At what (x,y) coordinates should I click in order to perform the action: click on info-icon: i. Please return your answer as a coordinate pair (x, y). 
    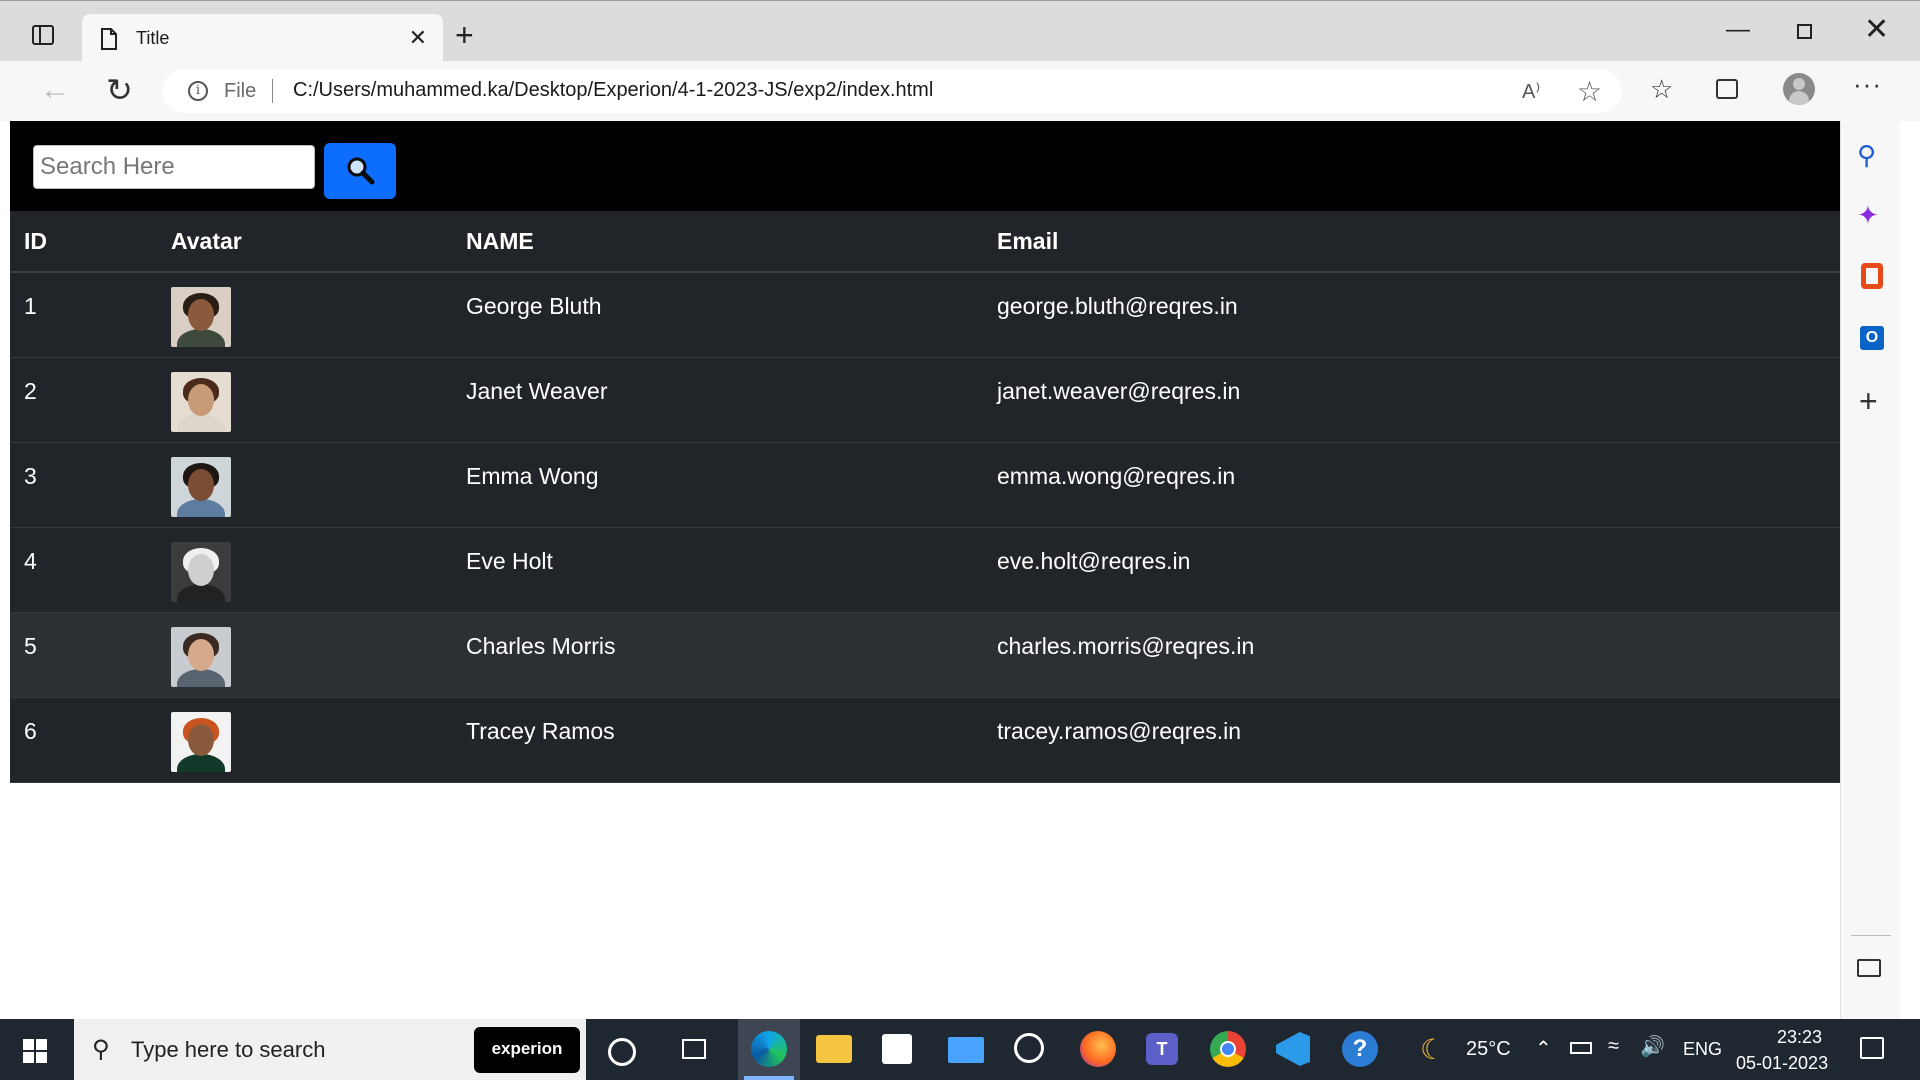
    Looking at the image, I should click on (198, 91).